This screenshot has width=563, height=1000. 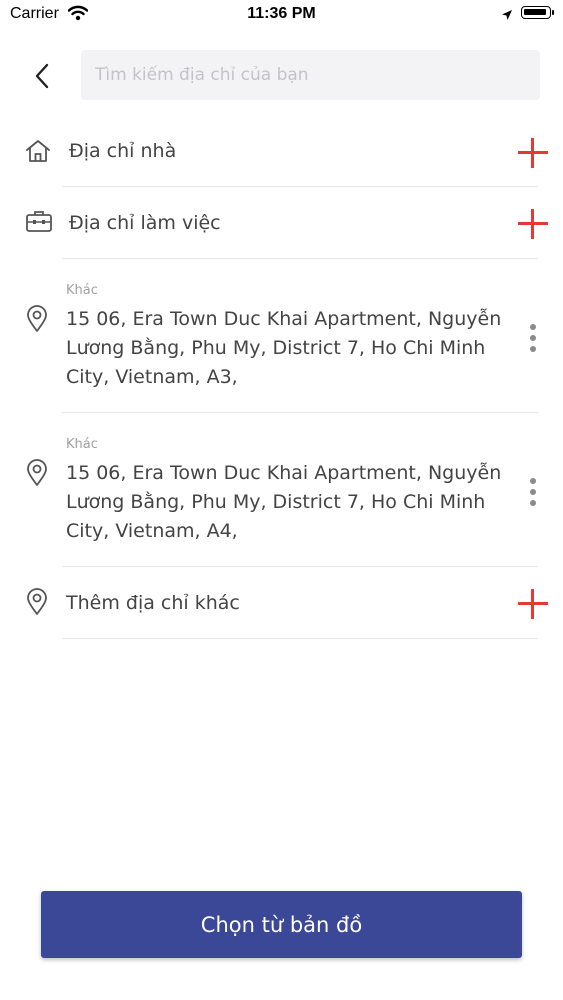 I want to click on clock: 11:36 PM, so click(x=281, y=13).